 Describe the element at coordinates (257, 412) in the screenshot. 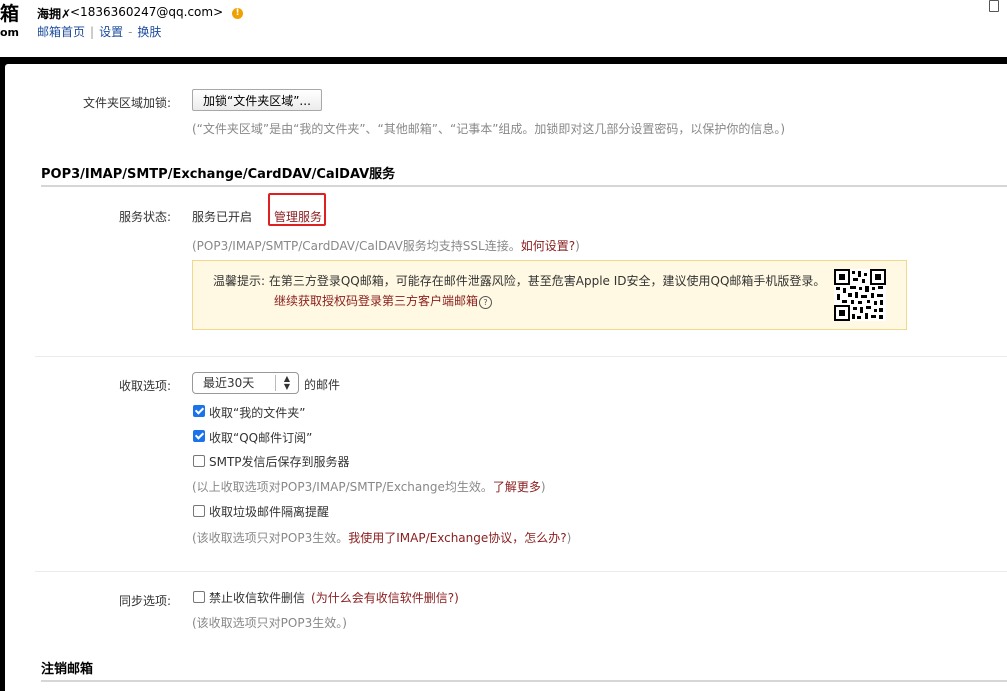

I see `receive-my-folders-label: 收取“我的文件夹”` at that location.